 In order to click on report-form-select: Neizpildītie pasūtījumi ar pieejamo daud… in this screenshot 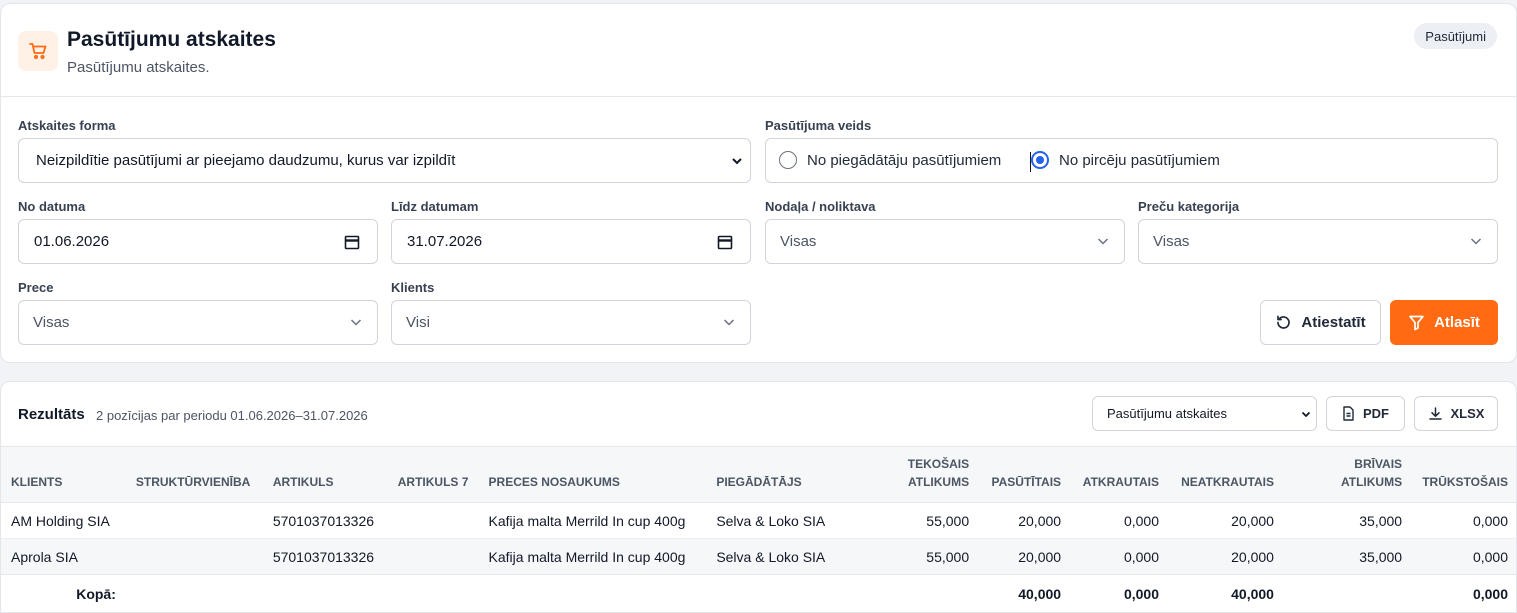, I will do `click(384, 160)`.